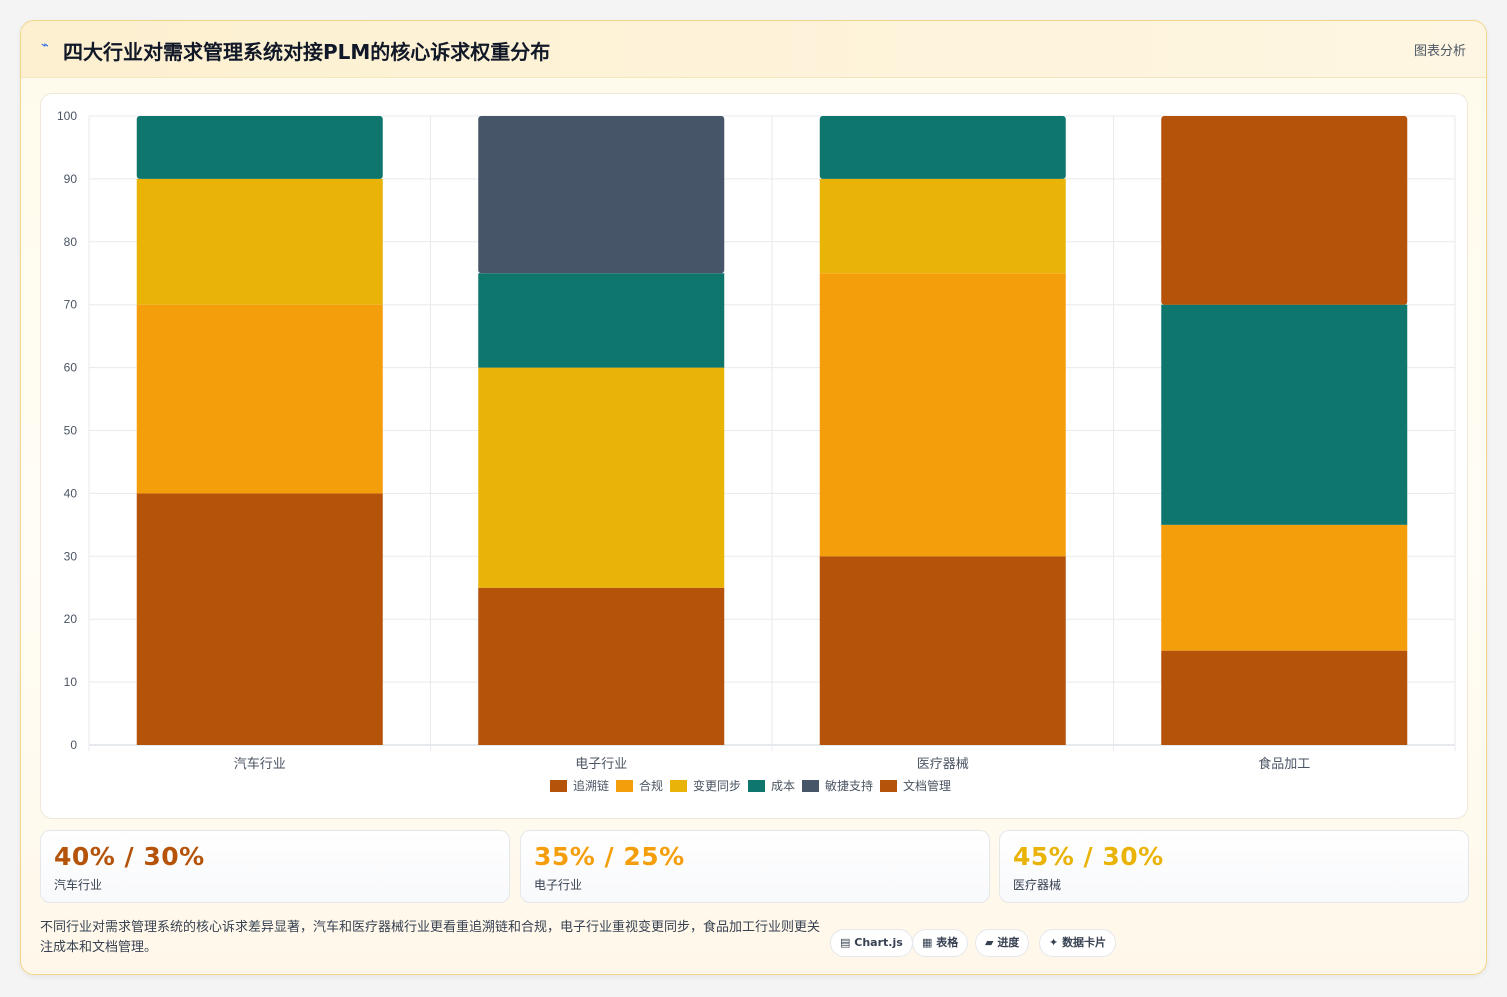 The image size is (1507, 997). Describe the element at coordinates (129, 856) in the screenshot. I see `stat-value: 40% / 30%` at that location.